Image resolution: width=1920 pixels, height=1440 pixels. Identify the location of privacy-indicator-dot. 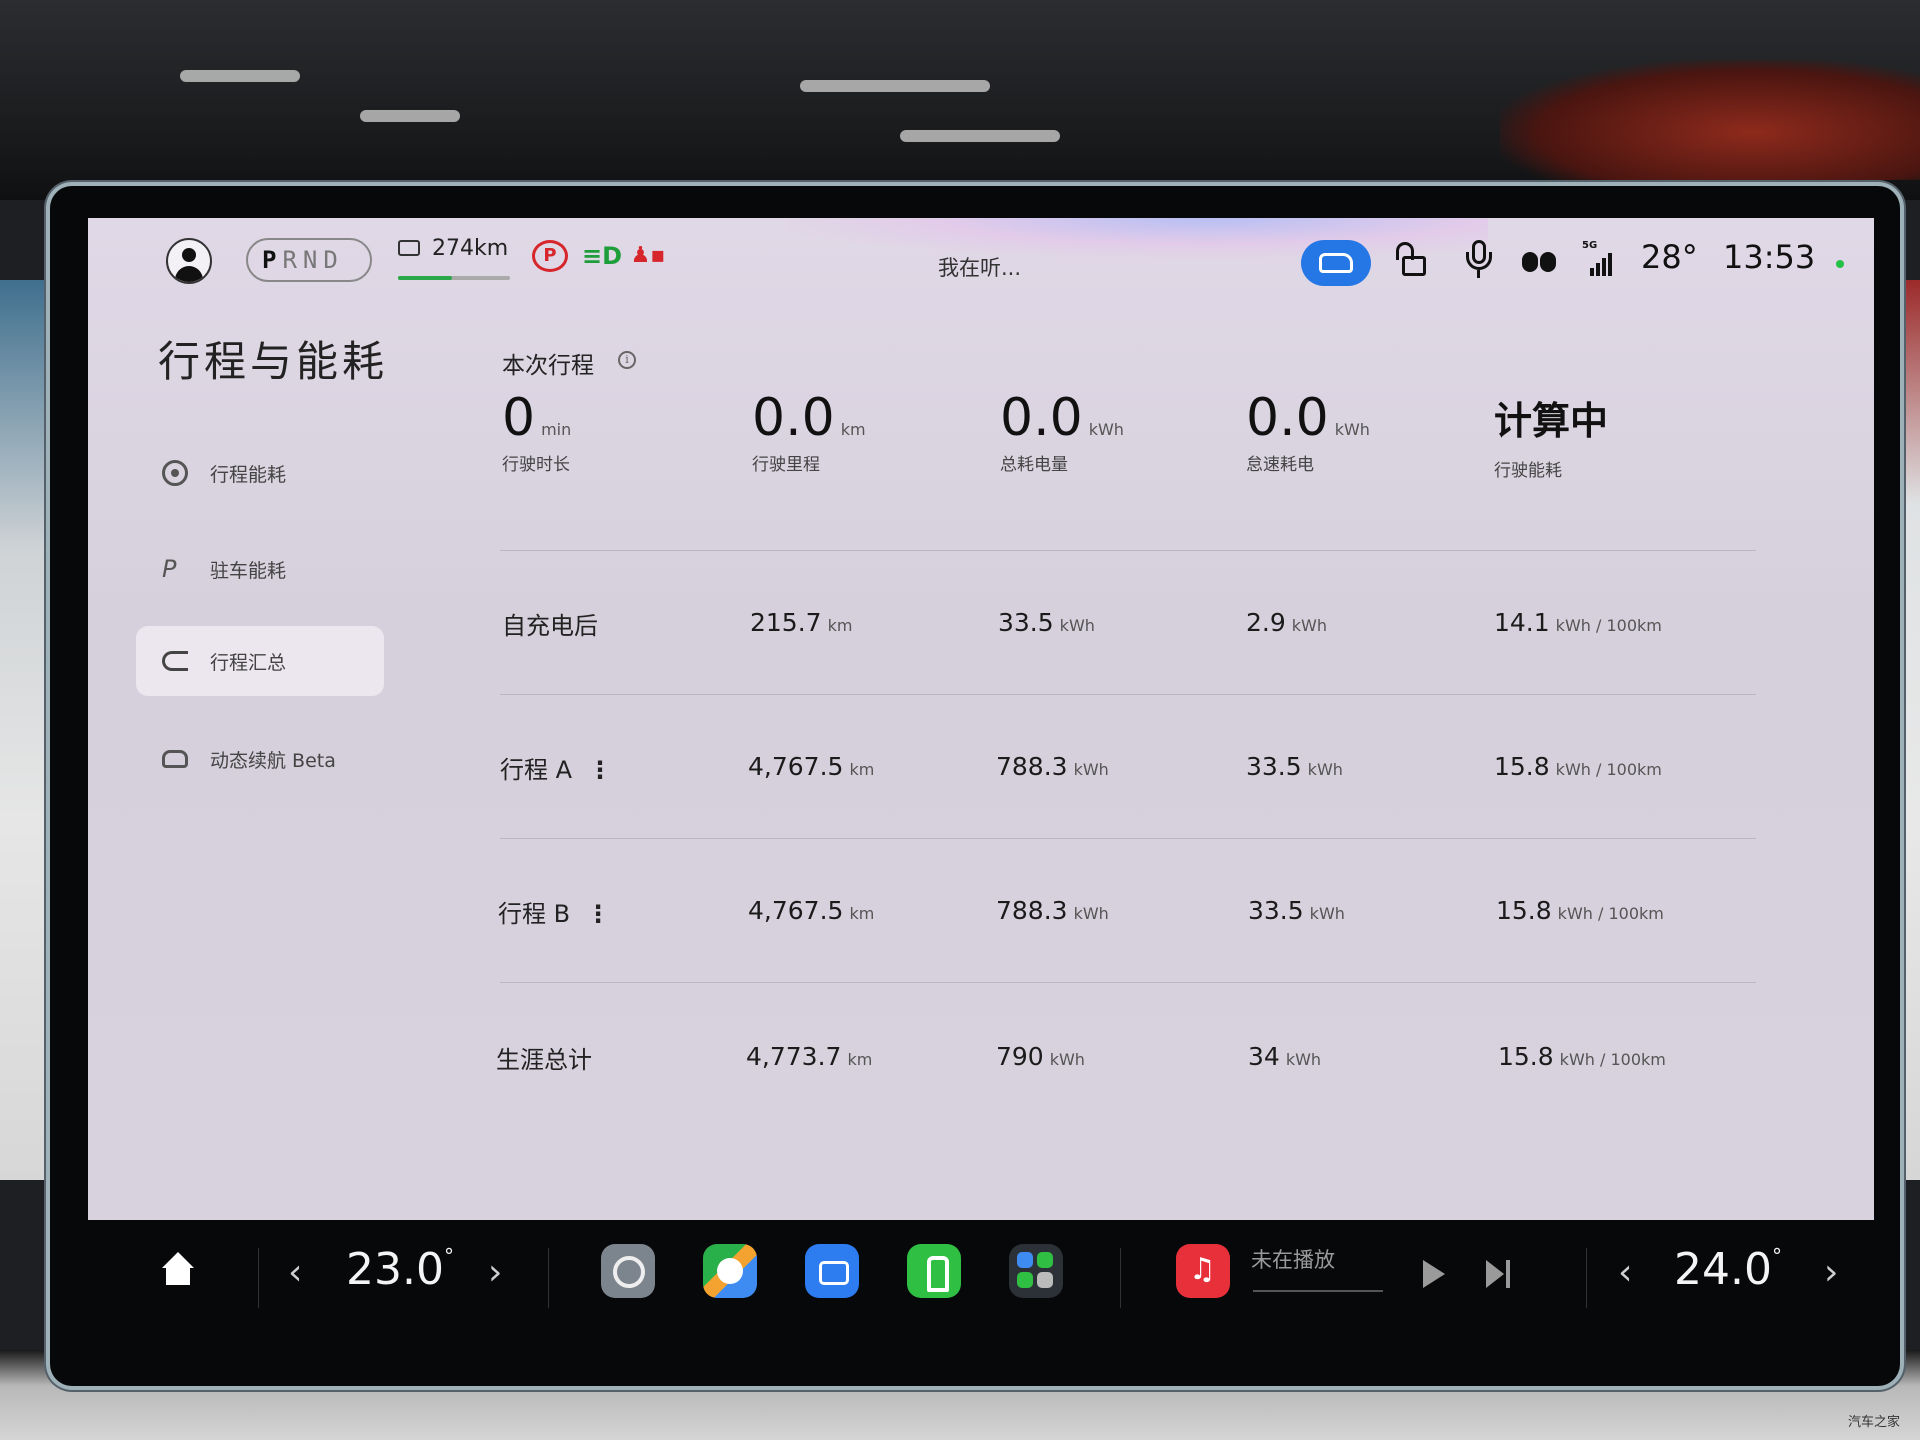
(1840, 264).